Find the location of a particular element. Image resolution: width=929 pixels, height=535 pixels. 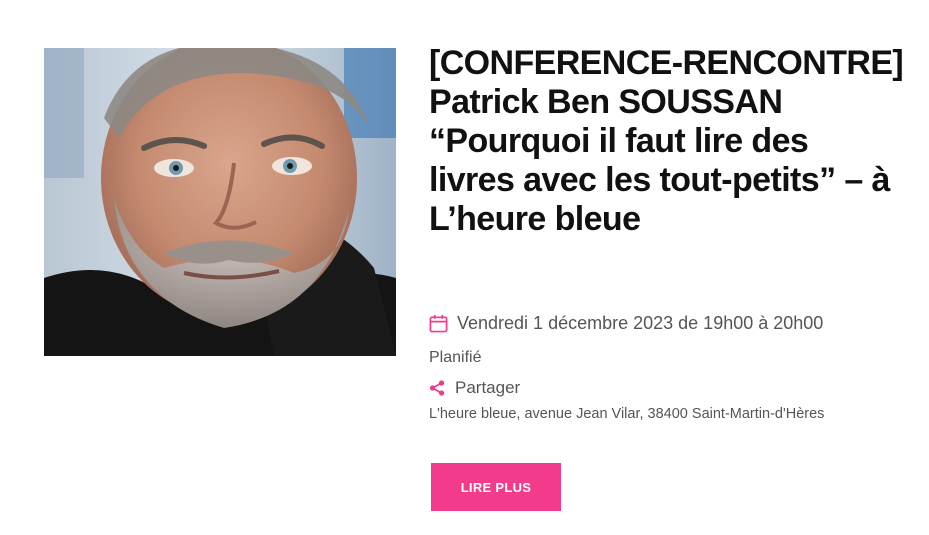

event-title-line: Patrick Ben SOUSSAN is located at coordinates (606, 102).